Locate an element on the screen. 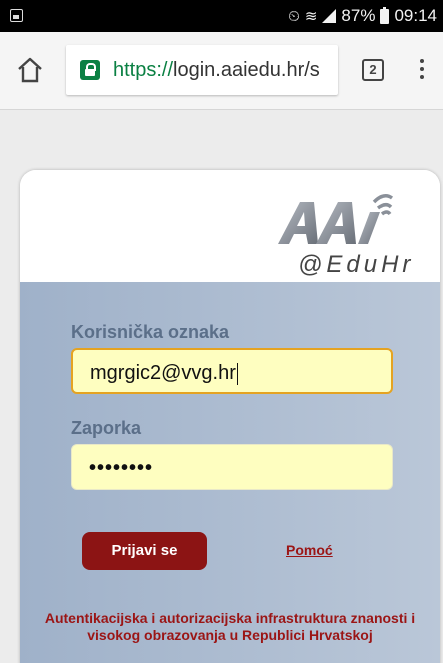 The image size is (443, 663). gallery-icon is located at coordinates (16, 15).